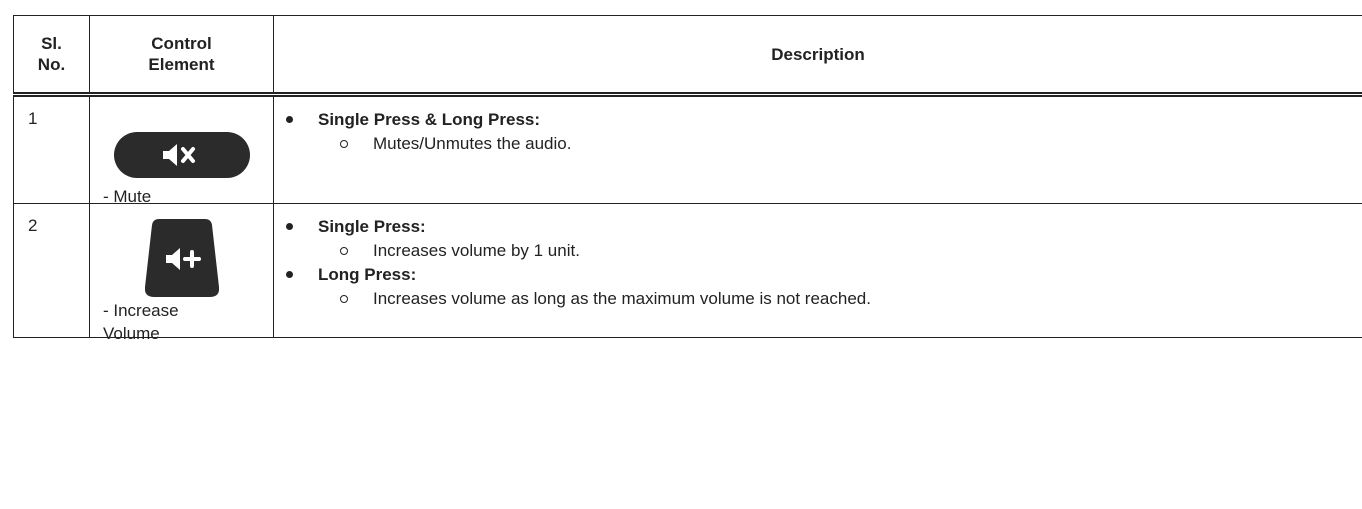  I want to click on sub-list: Increases volume by 1 unit., so click(840, 251).